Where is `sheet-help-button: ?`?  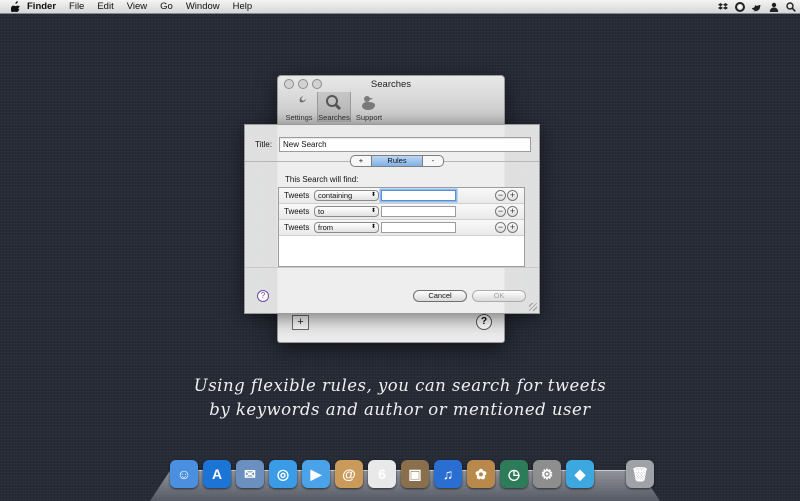 sheet-help-button: ? is located at coordinates (263, 296).